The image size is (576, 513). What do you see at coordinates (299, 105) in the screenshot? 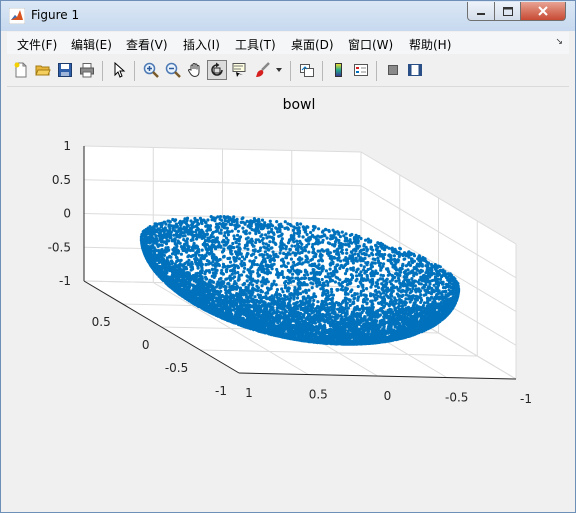
I see `plot-title: bowl` at bounding box center [299, 105].